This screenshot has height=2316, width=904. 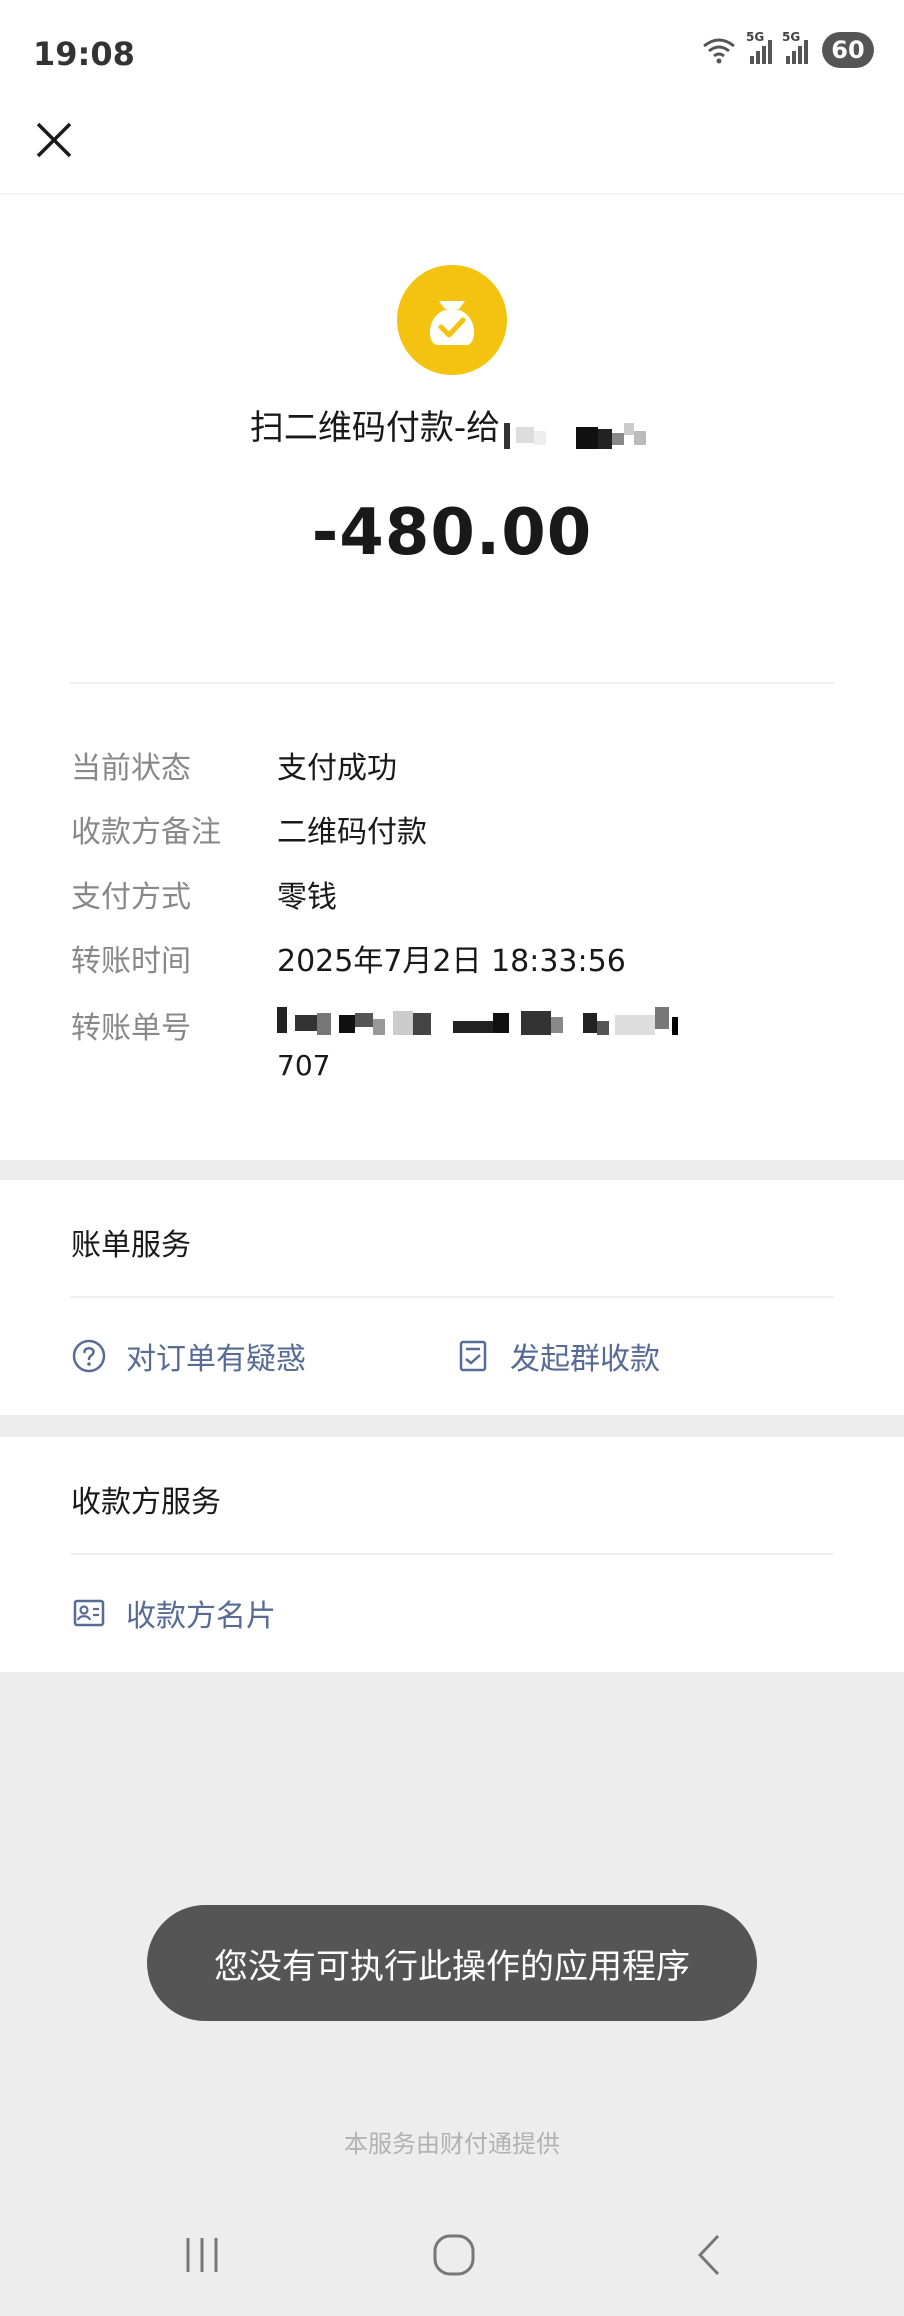 I want to click on detail-label: 收款方备注, so click(x=146, y=832).